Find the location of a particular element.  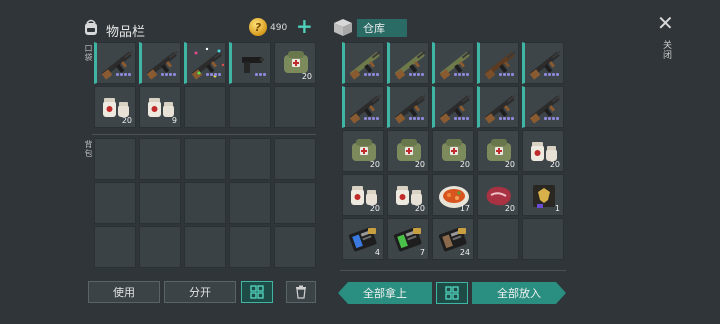

sort-storage-button is located at coordinates (452, 293).